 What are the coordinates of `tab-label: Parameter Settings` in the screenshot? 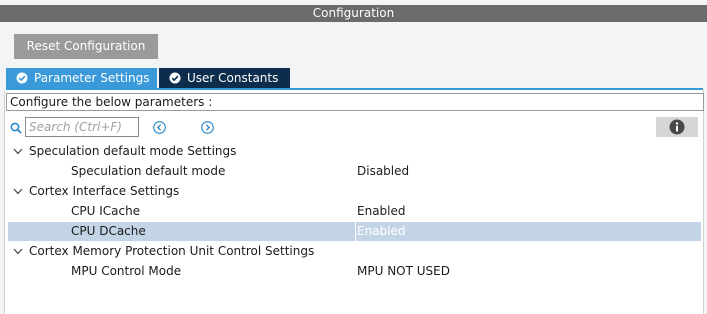 It's located at (92, 78).